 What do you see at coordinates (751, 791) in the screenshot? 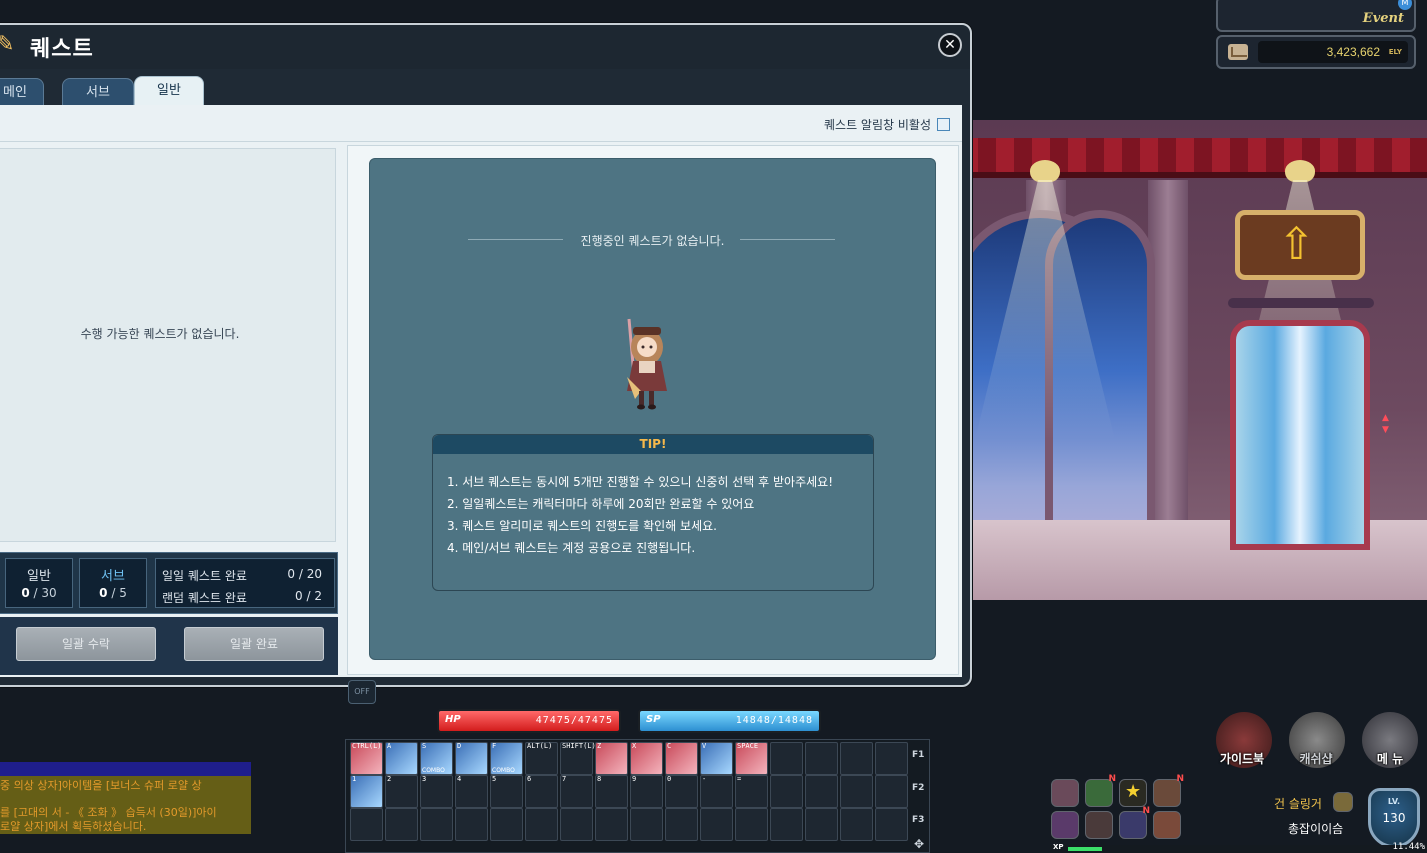
I see `skill-slot: =` at bounding box center [751, 791].